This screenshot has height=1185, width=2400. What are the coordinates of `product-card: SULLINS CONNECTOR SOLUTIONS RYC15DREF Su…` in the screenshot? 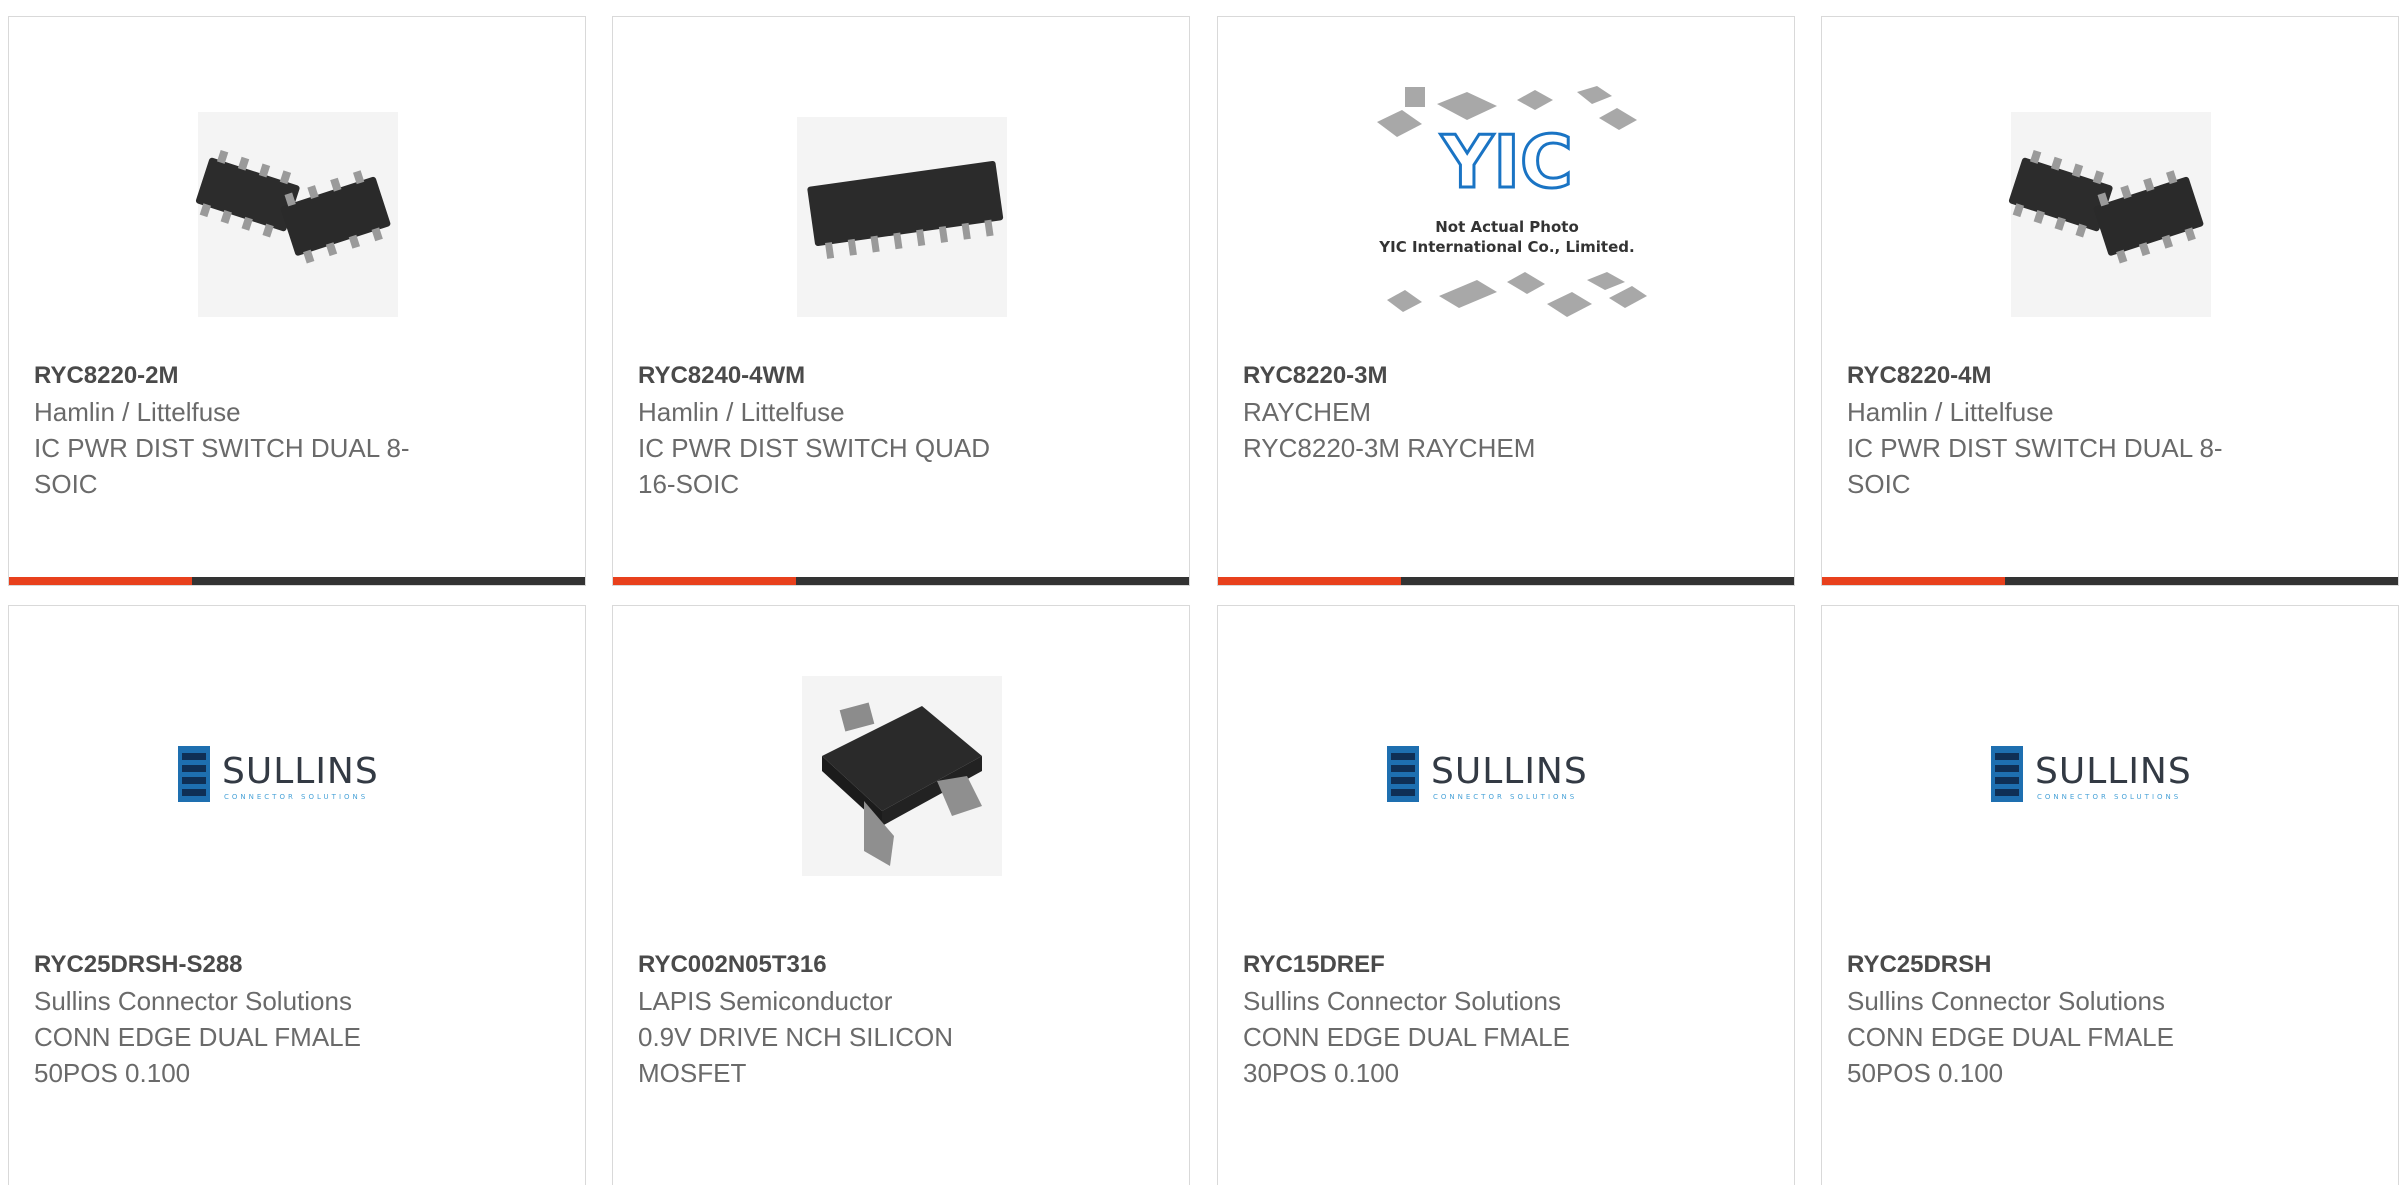 It's located at (1506, 895).